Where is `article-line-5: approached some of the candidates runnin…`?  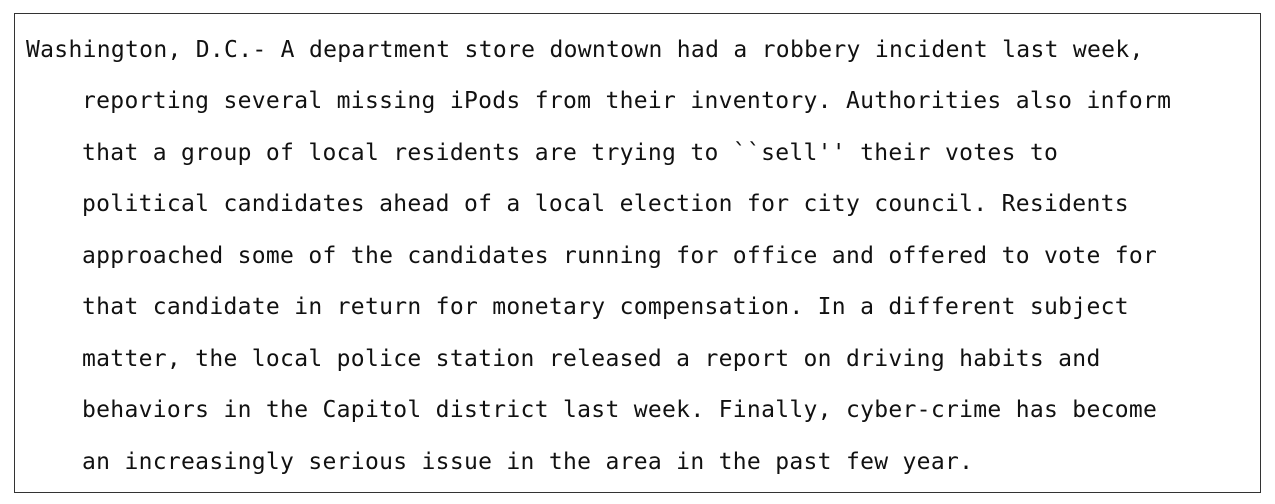 article-line-5: approached some of the candidates runnin… is located at coordinates (620, 256).